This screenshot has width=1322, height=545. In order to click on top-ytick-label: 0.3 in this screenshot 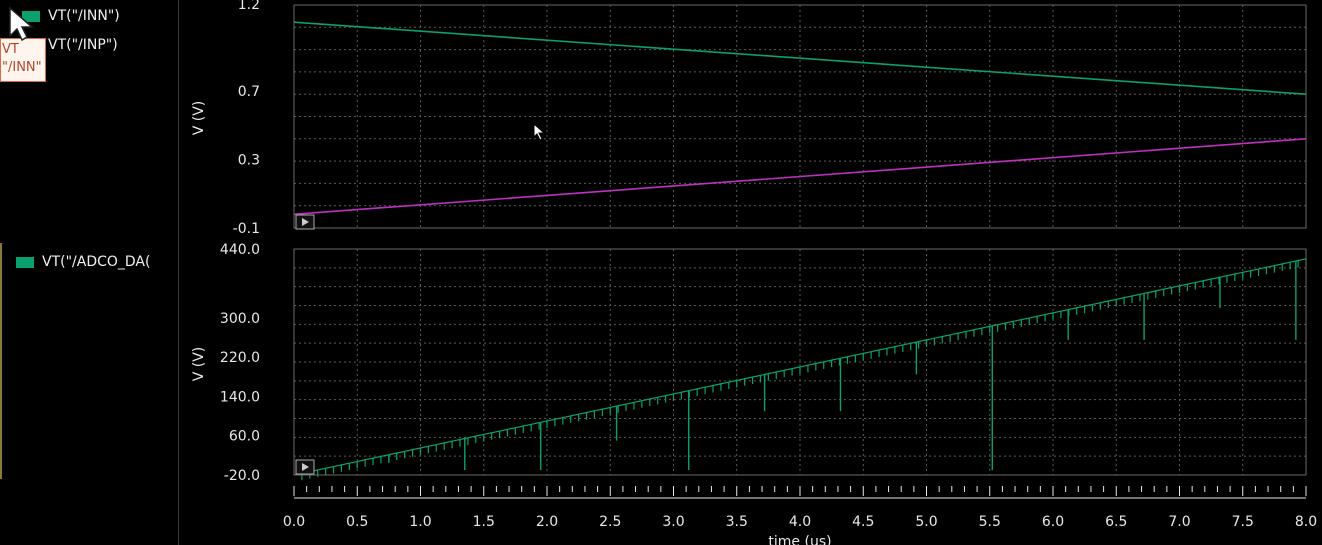, I will do `click(249, 160)`.